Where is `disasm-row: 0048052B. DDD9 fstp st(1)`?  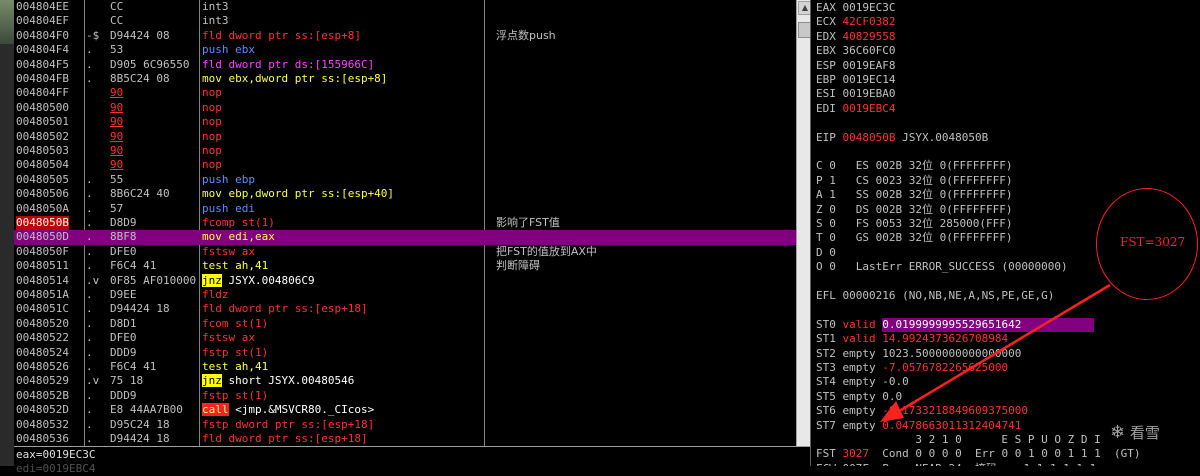 disasm-row: 0048052B. DDD9 fstp st(1) is located at coordinates (405, 396).